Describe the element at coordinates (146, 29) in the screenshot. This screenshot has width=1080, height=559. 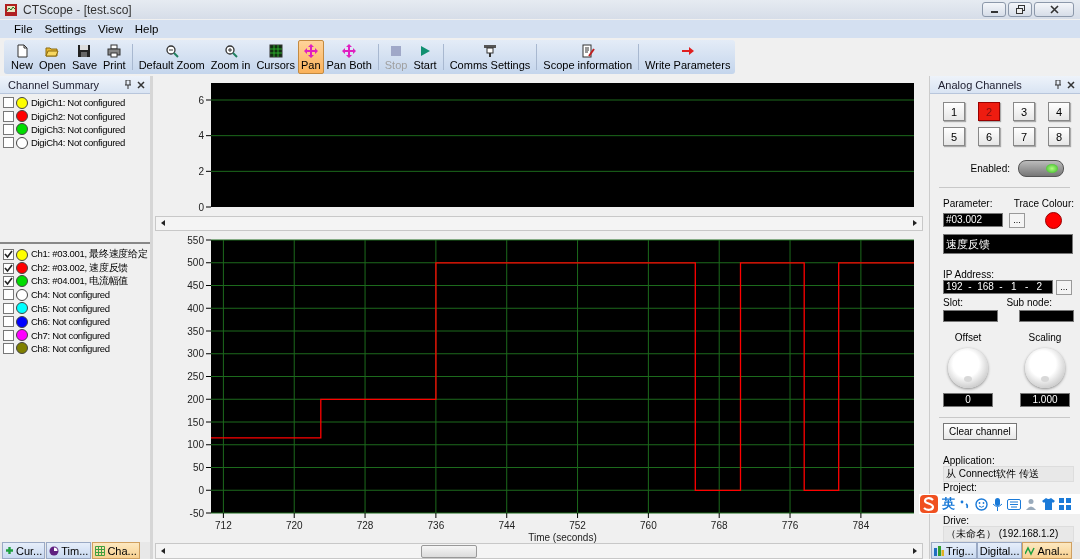
I see `menu-item: Help` at that location.